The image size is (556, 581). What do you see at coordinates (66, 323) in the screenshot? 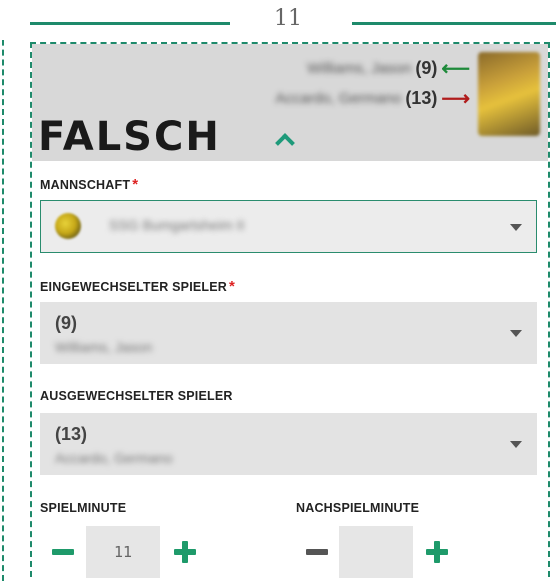
I see `sub-in-number: (9)` at bounding box center [66, 323].